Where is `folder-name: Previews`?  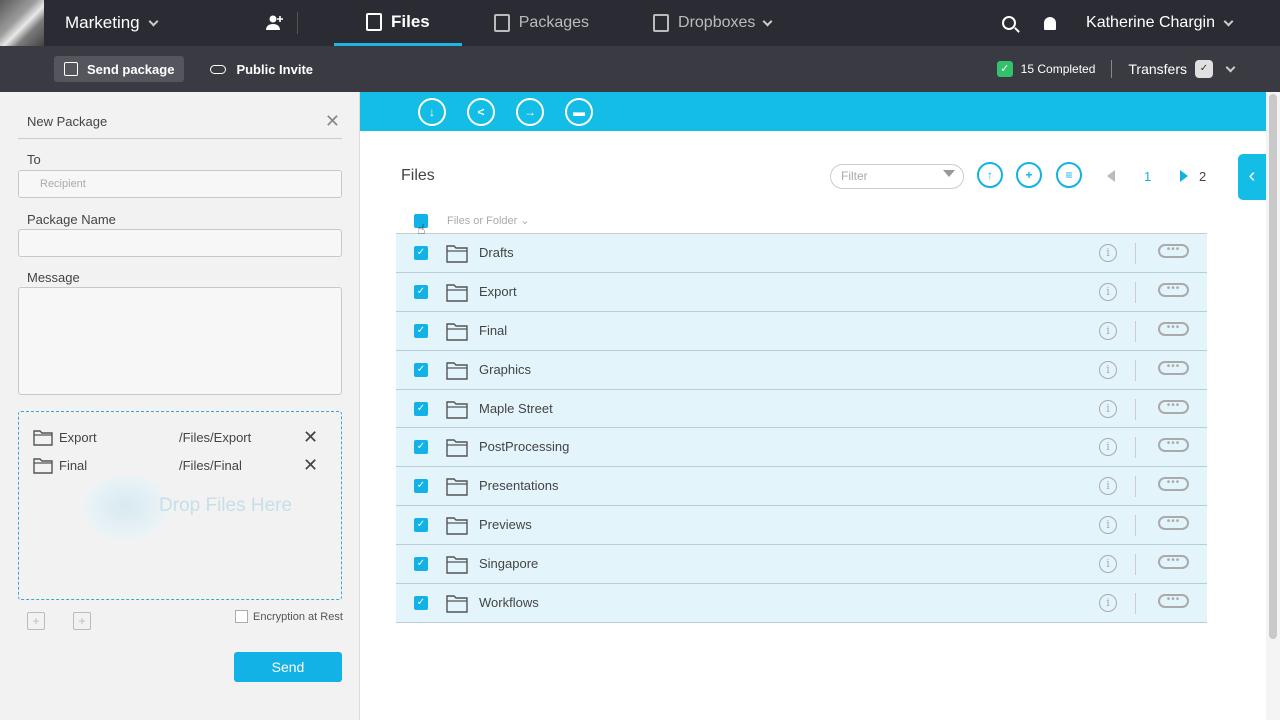 folder-name: Previews is located at coordinates (505, 524).